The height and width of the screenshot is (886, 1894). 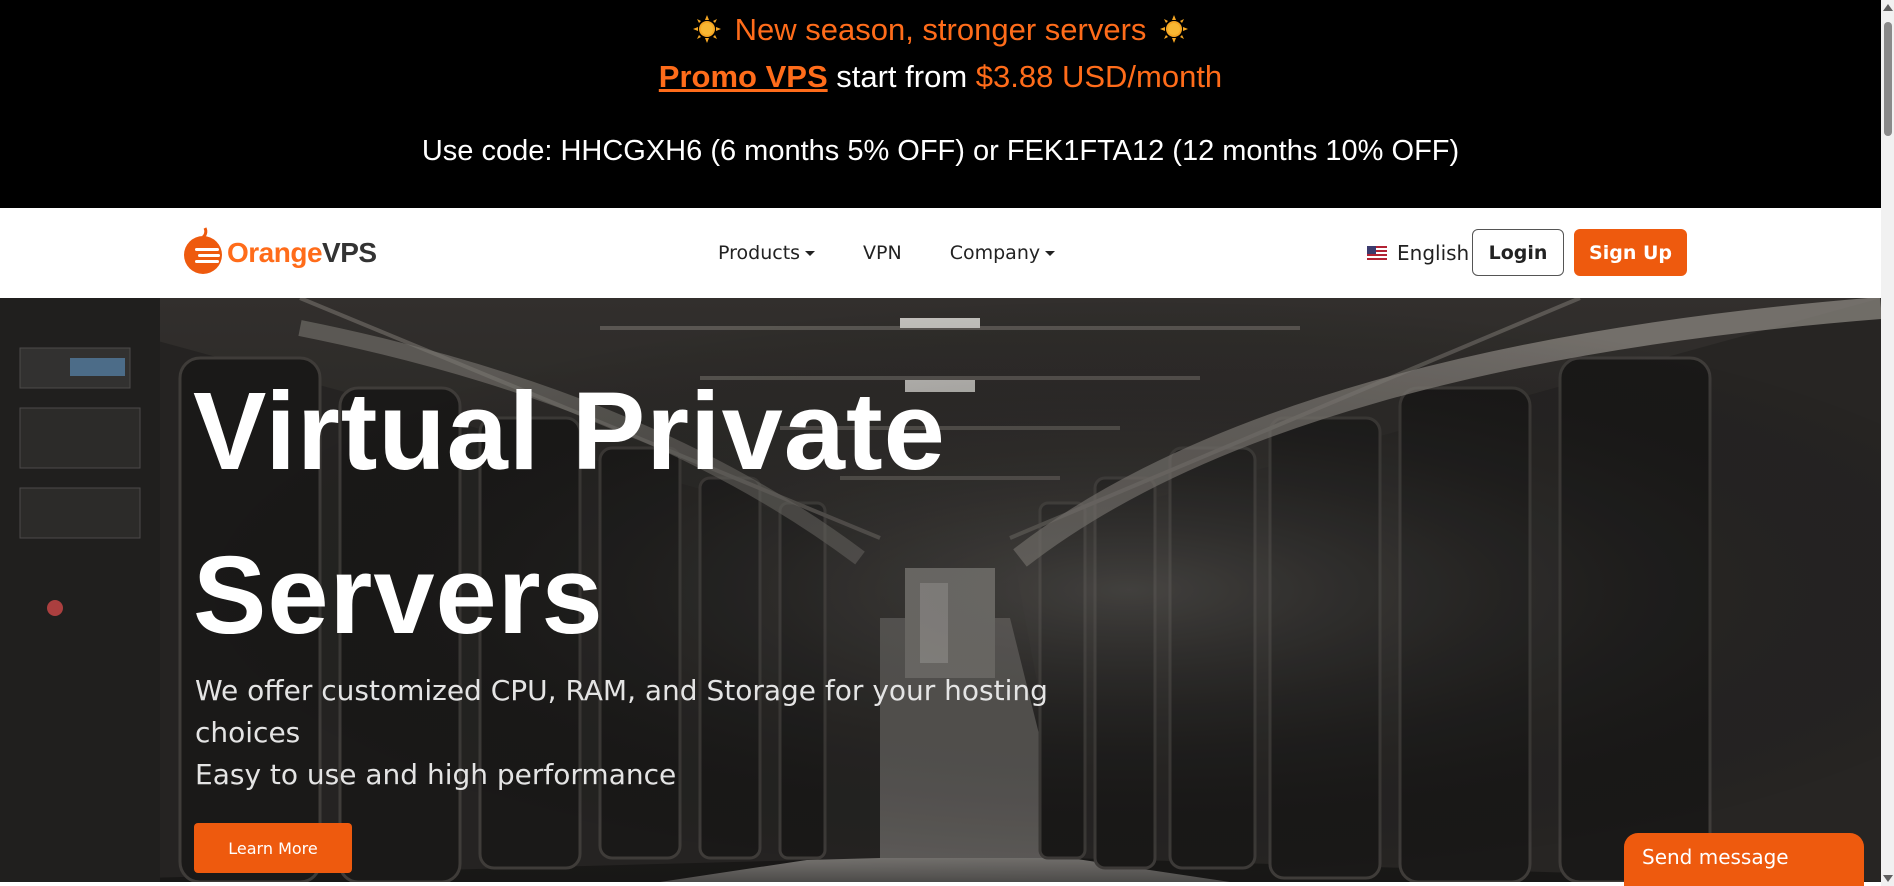 I want to click on hero-subtitle-line2: choices, so click(x=248, y=732).